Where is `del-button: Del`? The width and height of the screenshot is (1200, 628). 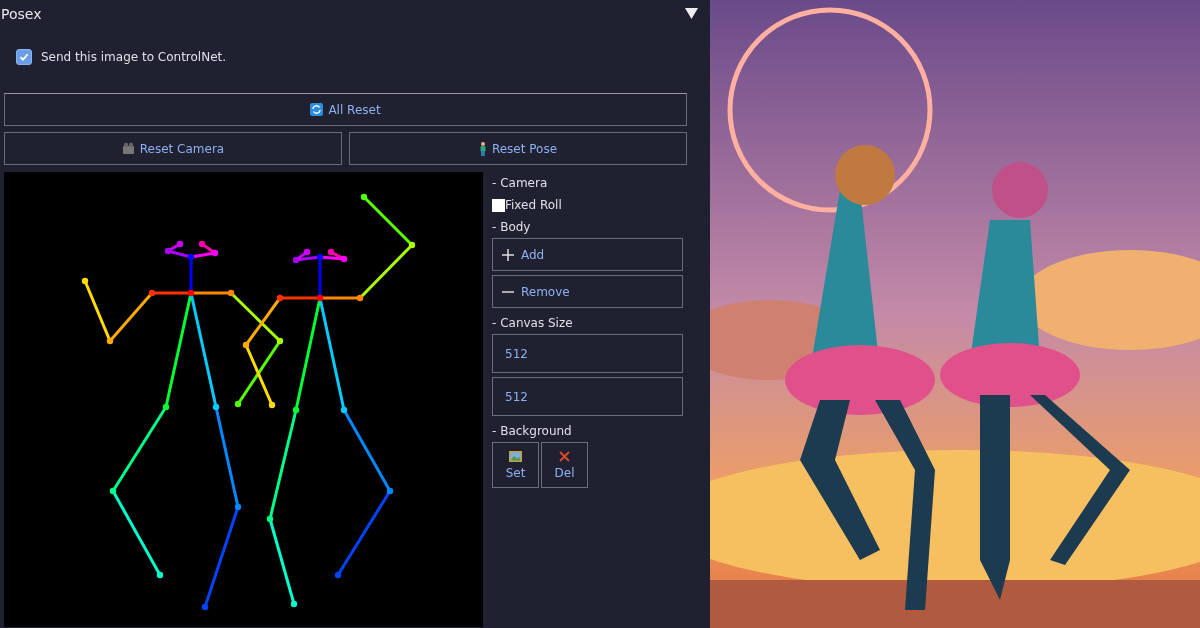
del-button: Del is located at coordinates (564, 465).